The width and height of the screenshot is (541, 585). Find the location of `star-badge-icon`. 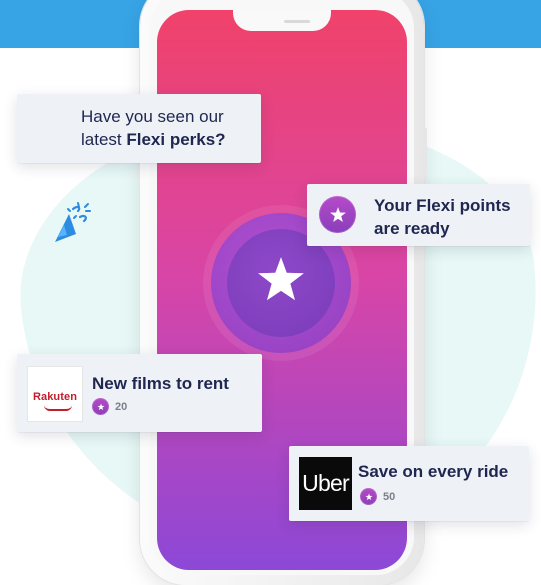

star-badge-icon is located at coordinates (337, 214).